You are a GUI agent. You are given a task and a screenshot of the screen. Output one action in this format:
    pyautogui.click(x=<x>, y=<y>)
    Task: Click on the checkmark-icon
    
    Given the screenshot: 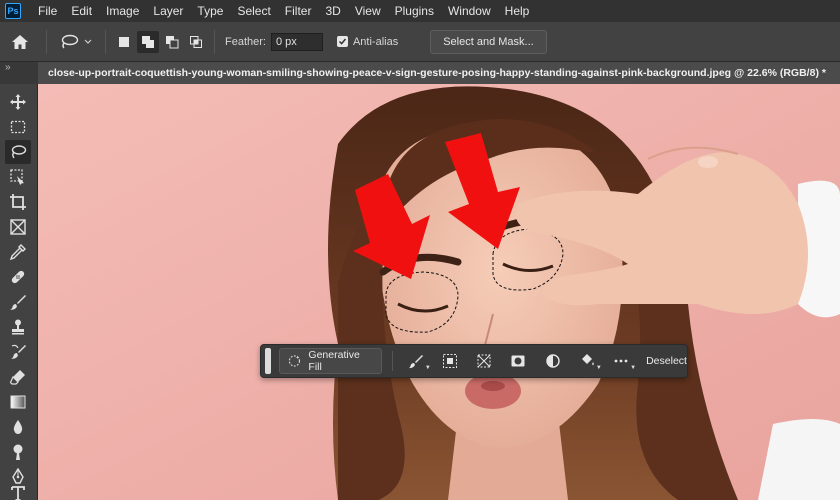 What is the action you would take?
    pyautogui.click(x=342, y=41)
    